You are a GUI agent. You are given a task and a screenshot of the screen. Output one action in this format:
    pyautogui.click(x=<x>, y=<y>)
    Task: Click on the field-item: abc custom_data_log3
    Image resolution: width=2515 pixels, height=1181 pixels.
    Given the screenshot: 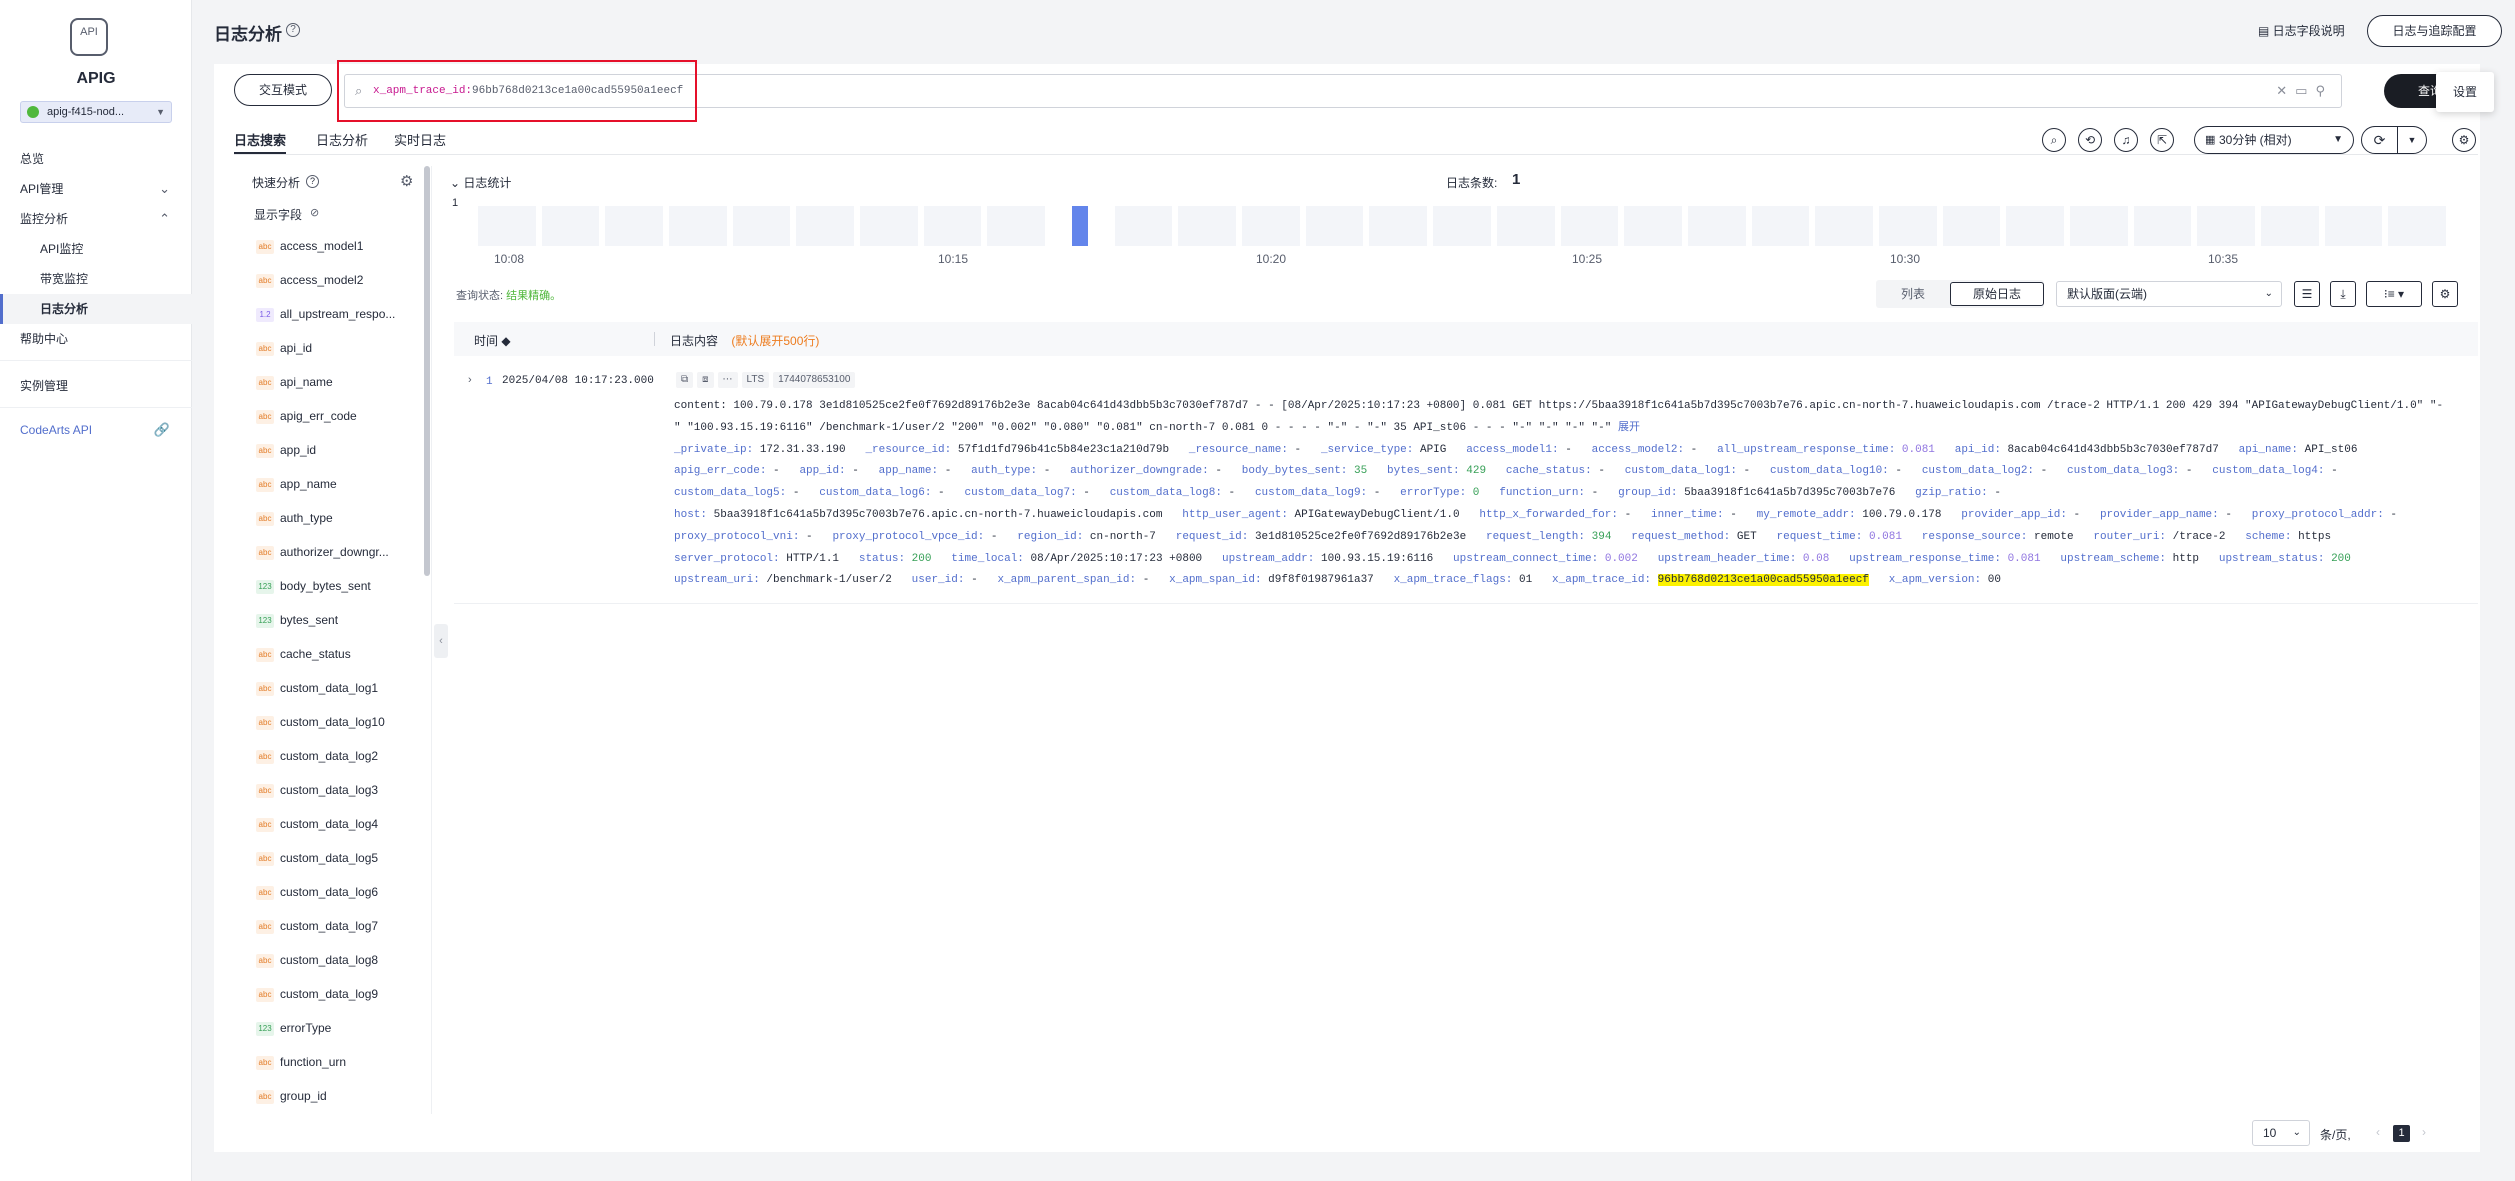 What is the action you would take?
    pyautogui.click(x=343, y=790)
    